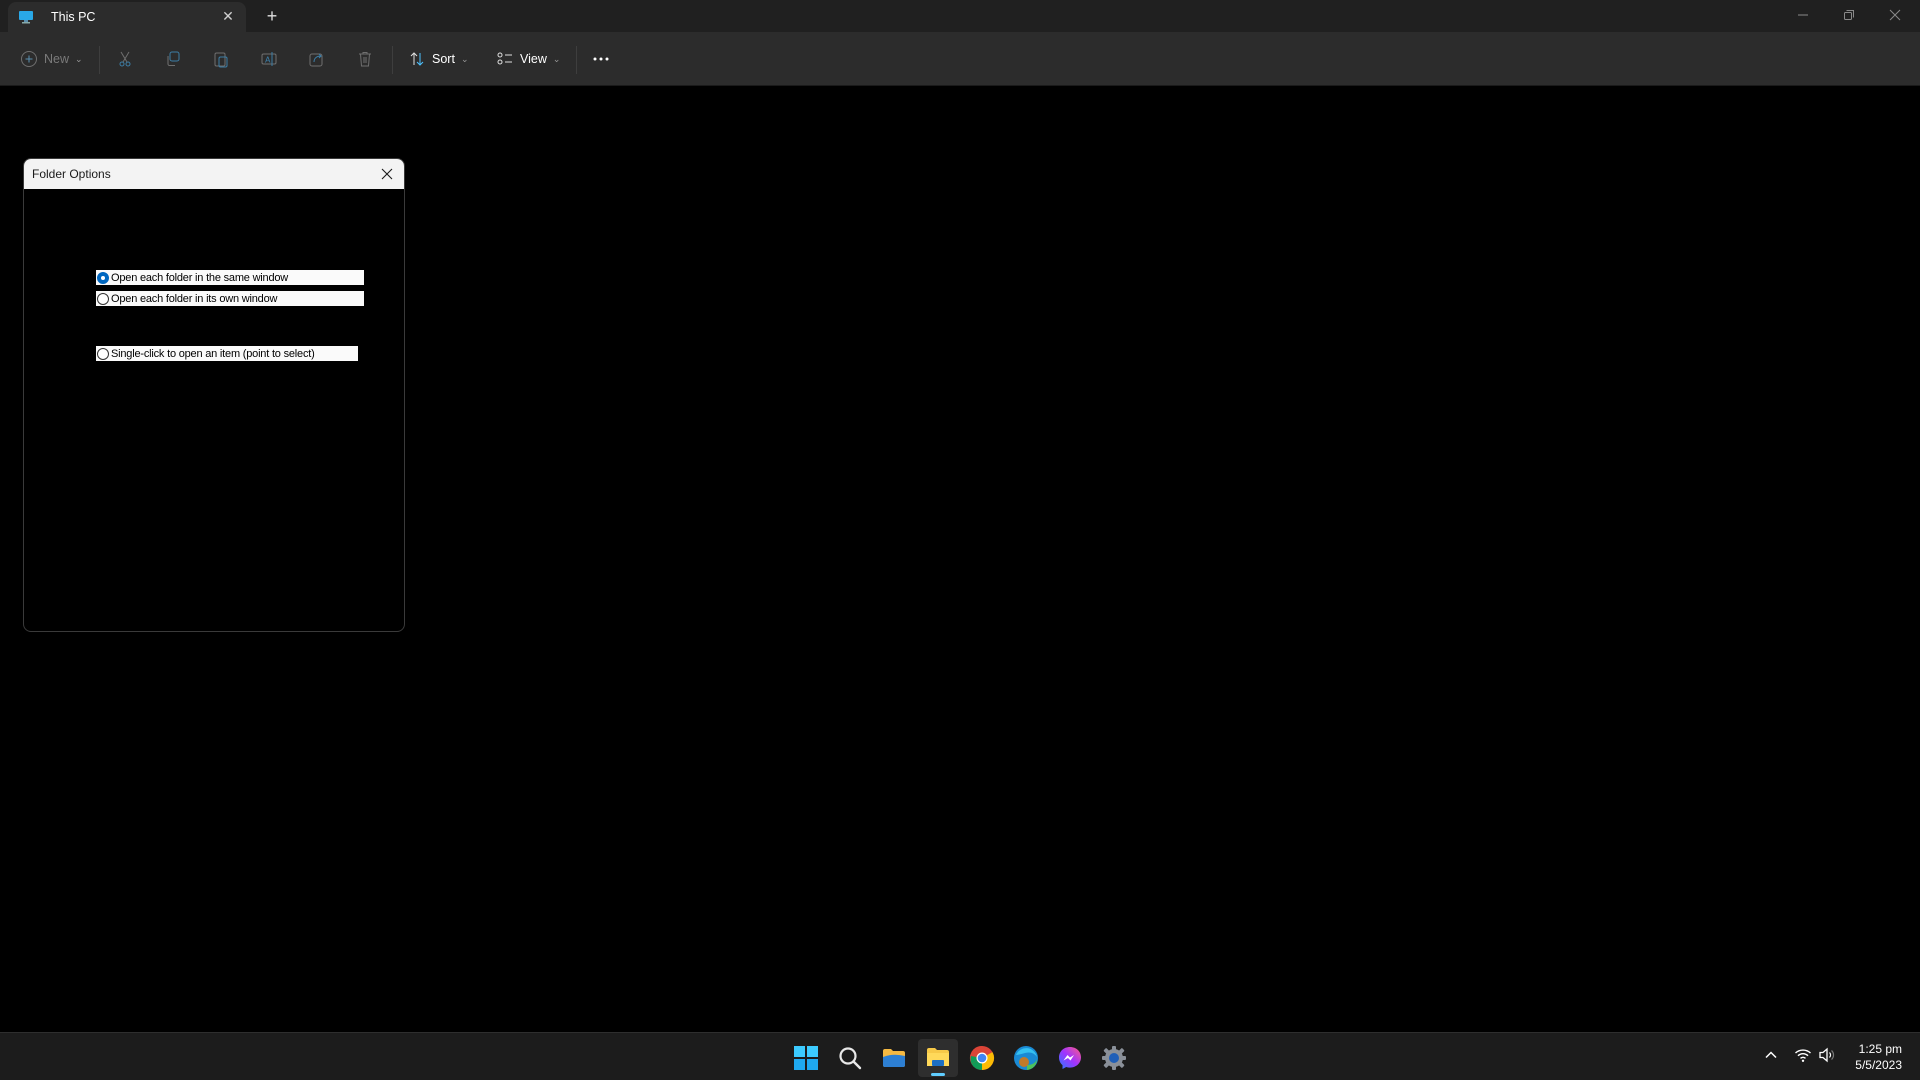  Describe the element at coordinates (1878, 1057) in the screenshot. I see `clock: 1:25 pm 5/5/2023` at that location.